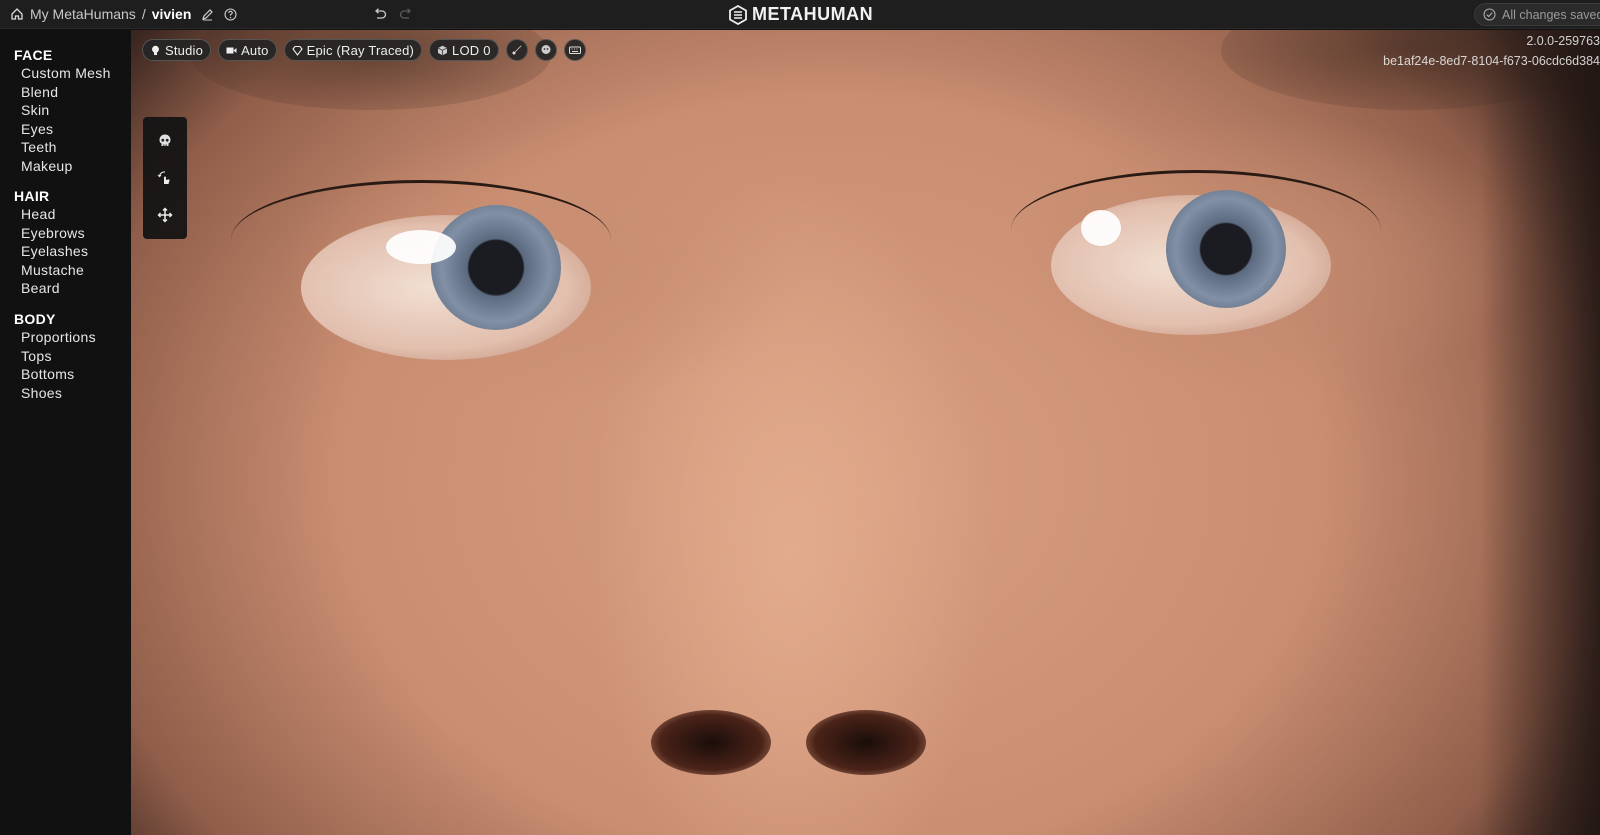 This screenshot has width=1600, height=835. What do you see at coordinates (813, 14) in the screenshot?
I see `logo-text: METAHUMAN` at bounding box center [813, 14].